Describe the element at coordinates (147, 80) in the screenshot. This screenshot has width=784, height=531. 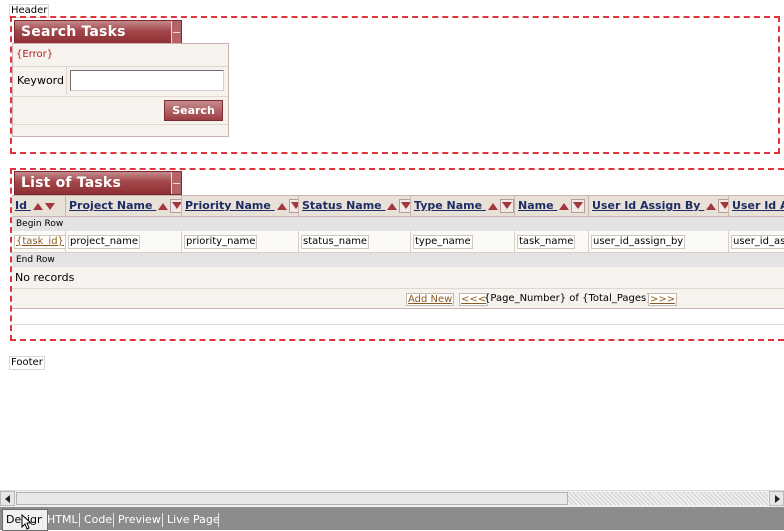
I see `keyword-input` at that location.